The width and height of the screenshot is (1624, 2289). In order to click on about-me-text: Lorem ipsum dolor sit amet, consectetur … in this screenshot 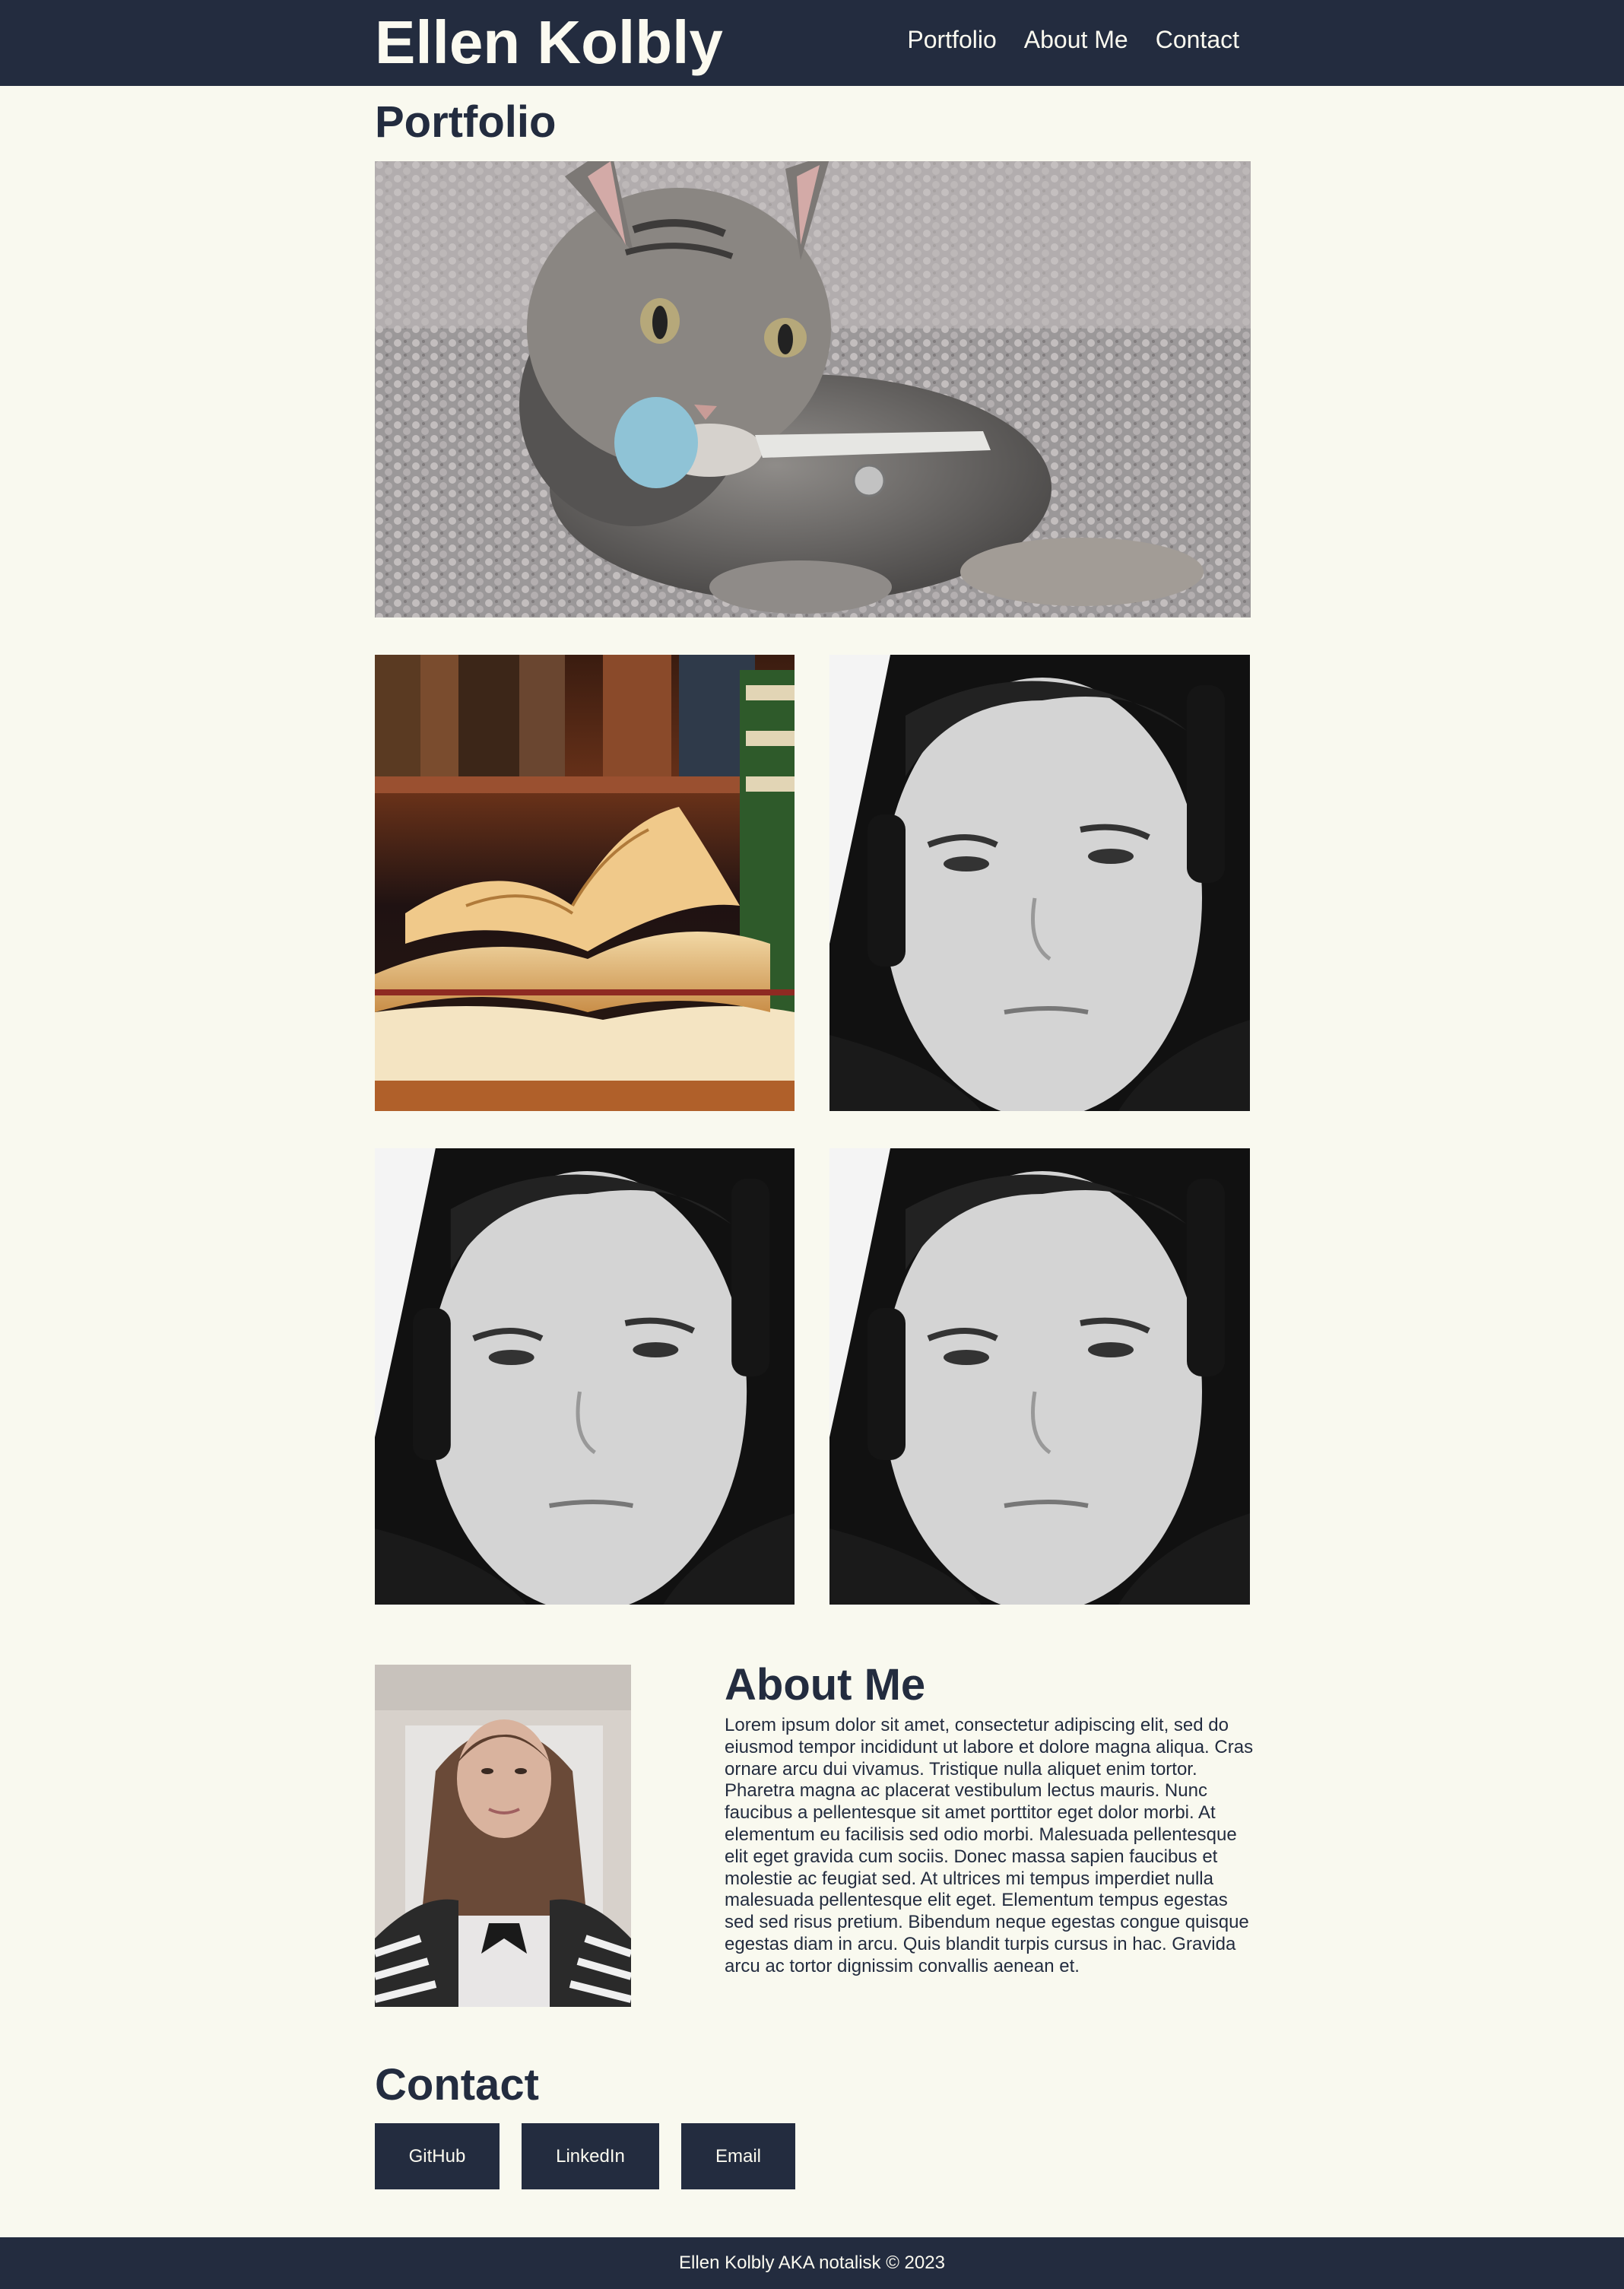, I will do `click(989, 1845)`.